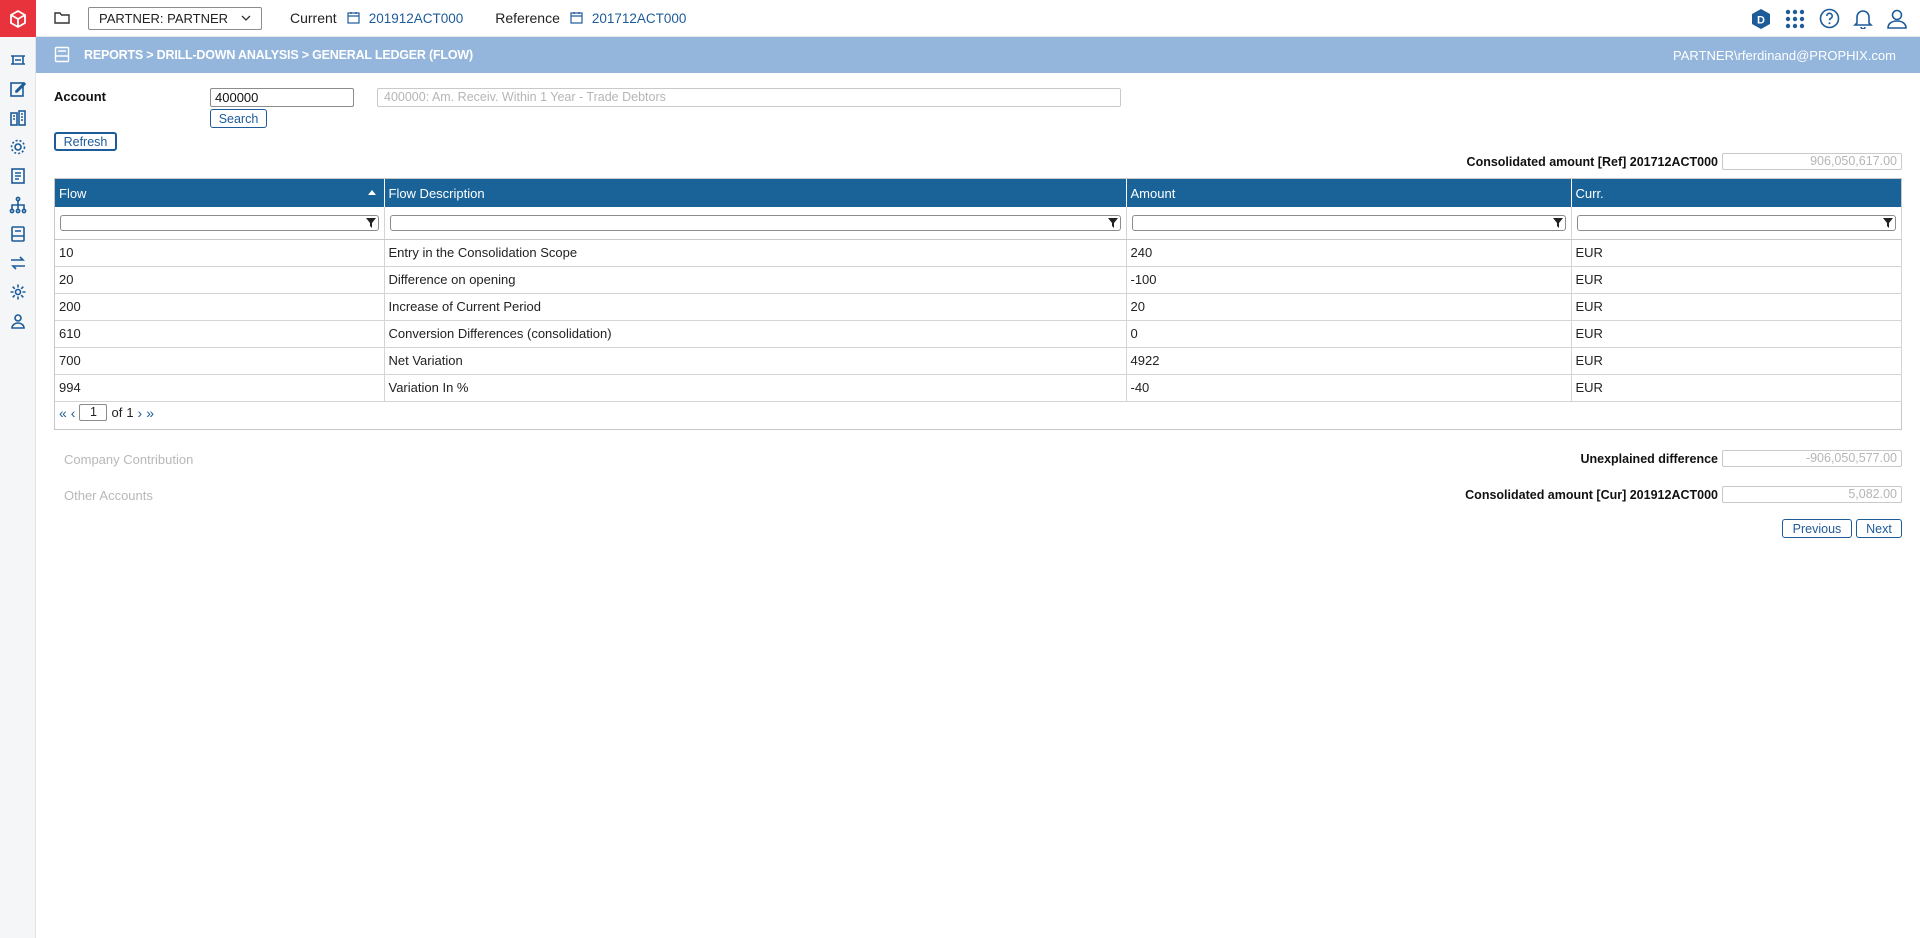  I want to click on unexplained-row: Unexplained difference -906,050,577.00, so click(1741, 458).